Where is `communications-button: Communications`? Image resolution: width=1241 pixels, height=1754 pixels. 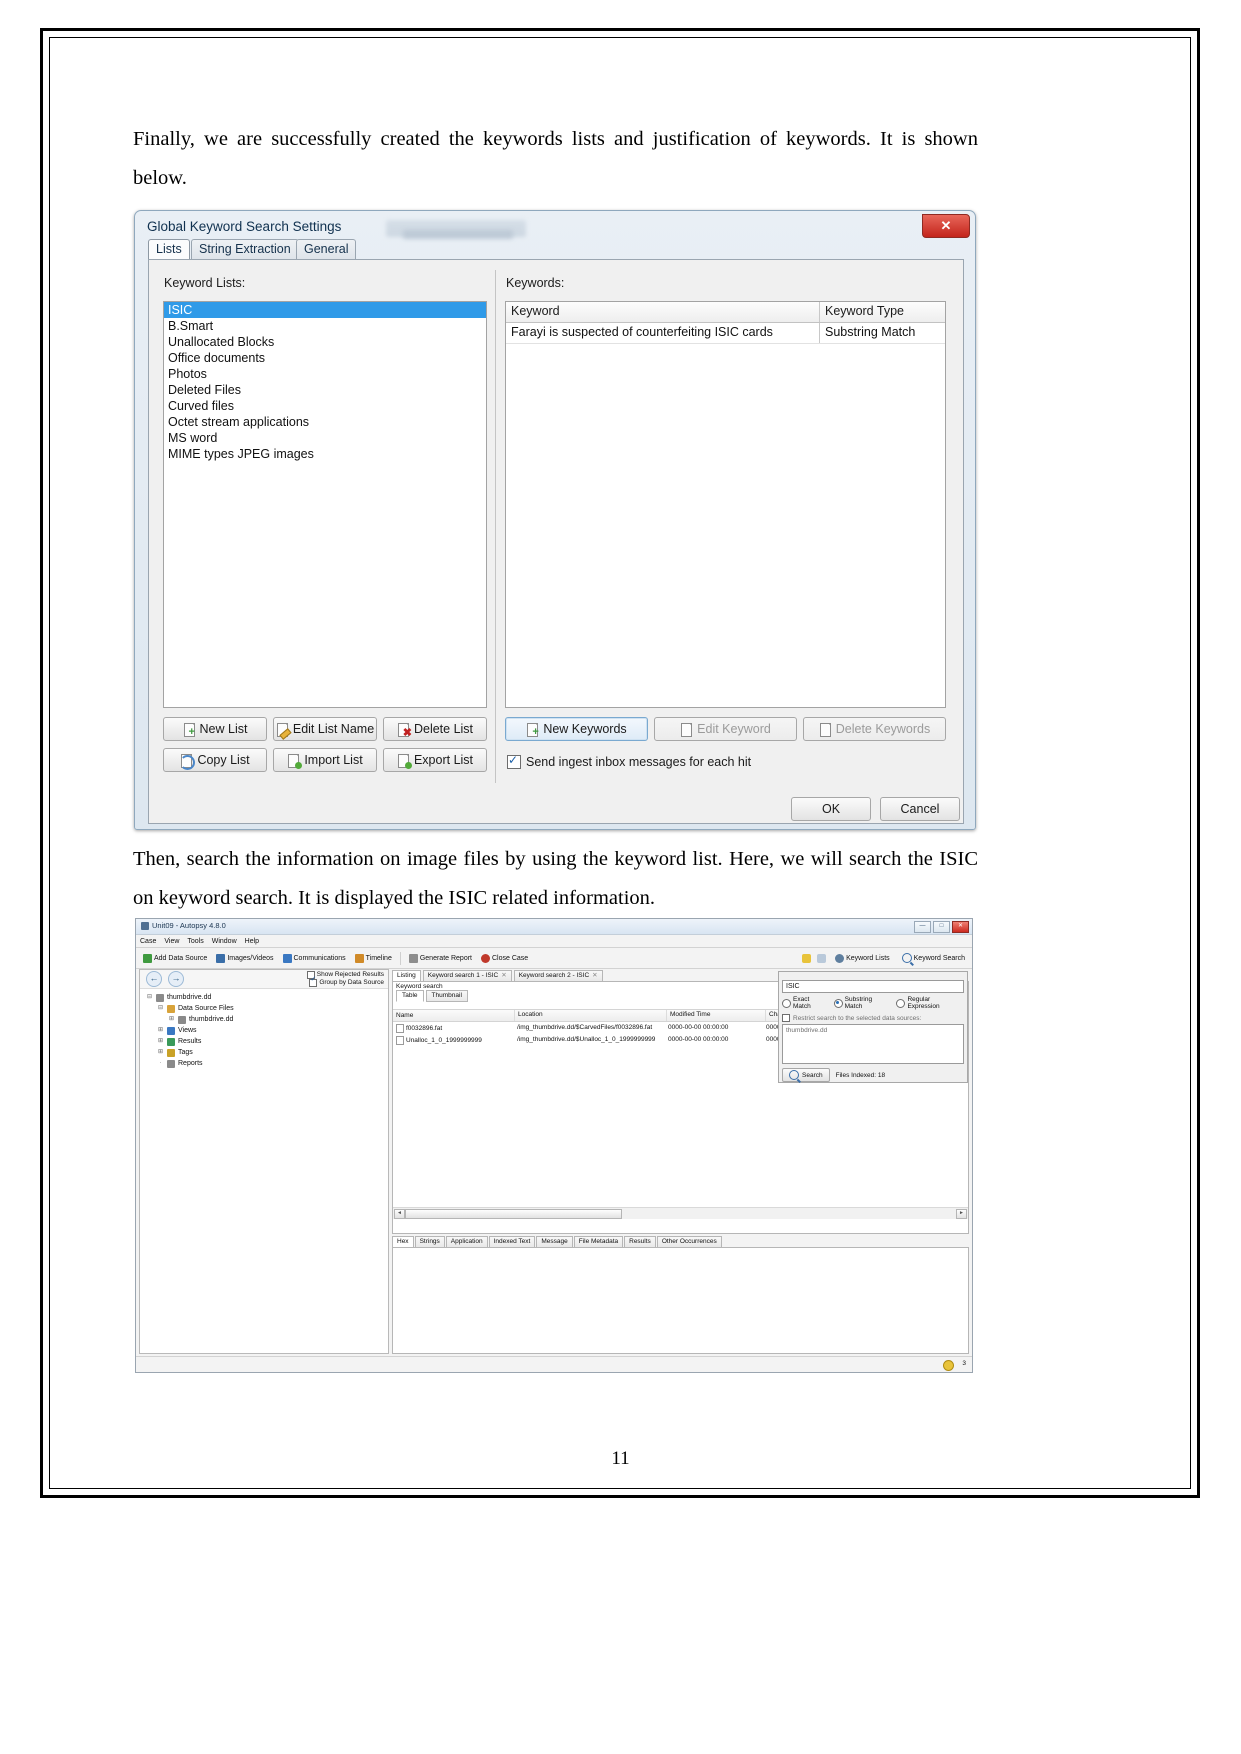 communications-button: Communications is located at coordinates (314, 958).